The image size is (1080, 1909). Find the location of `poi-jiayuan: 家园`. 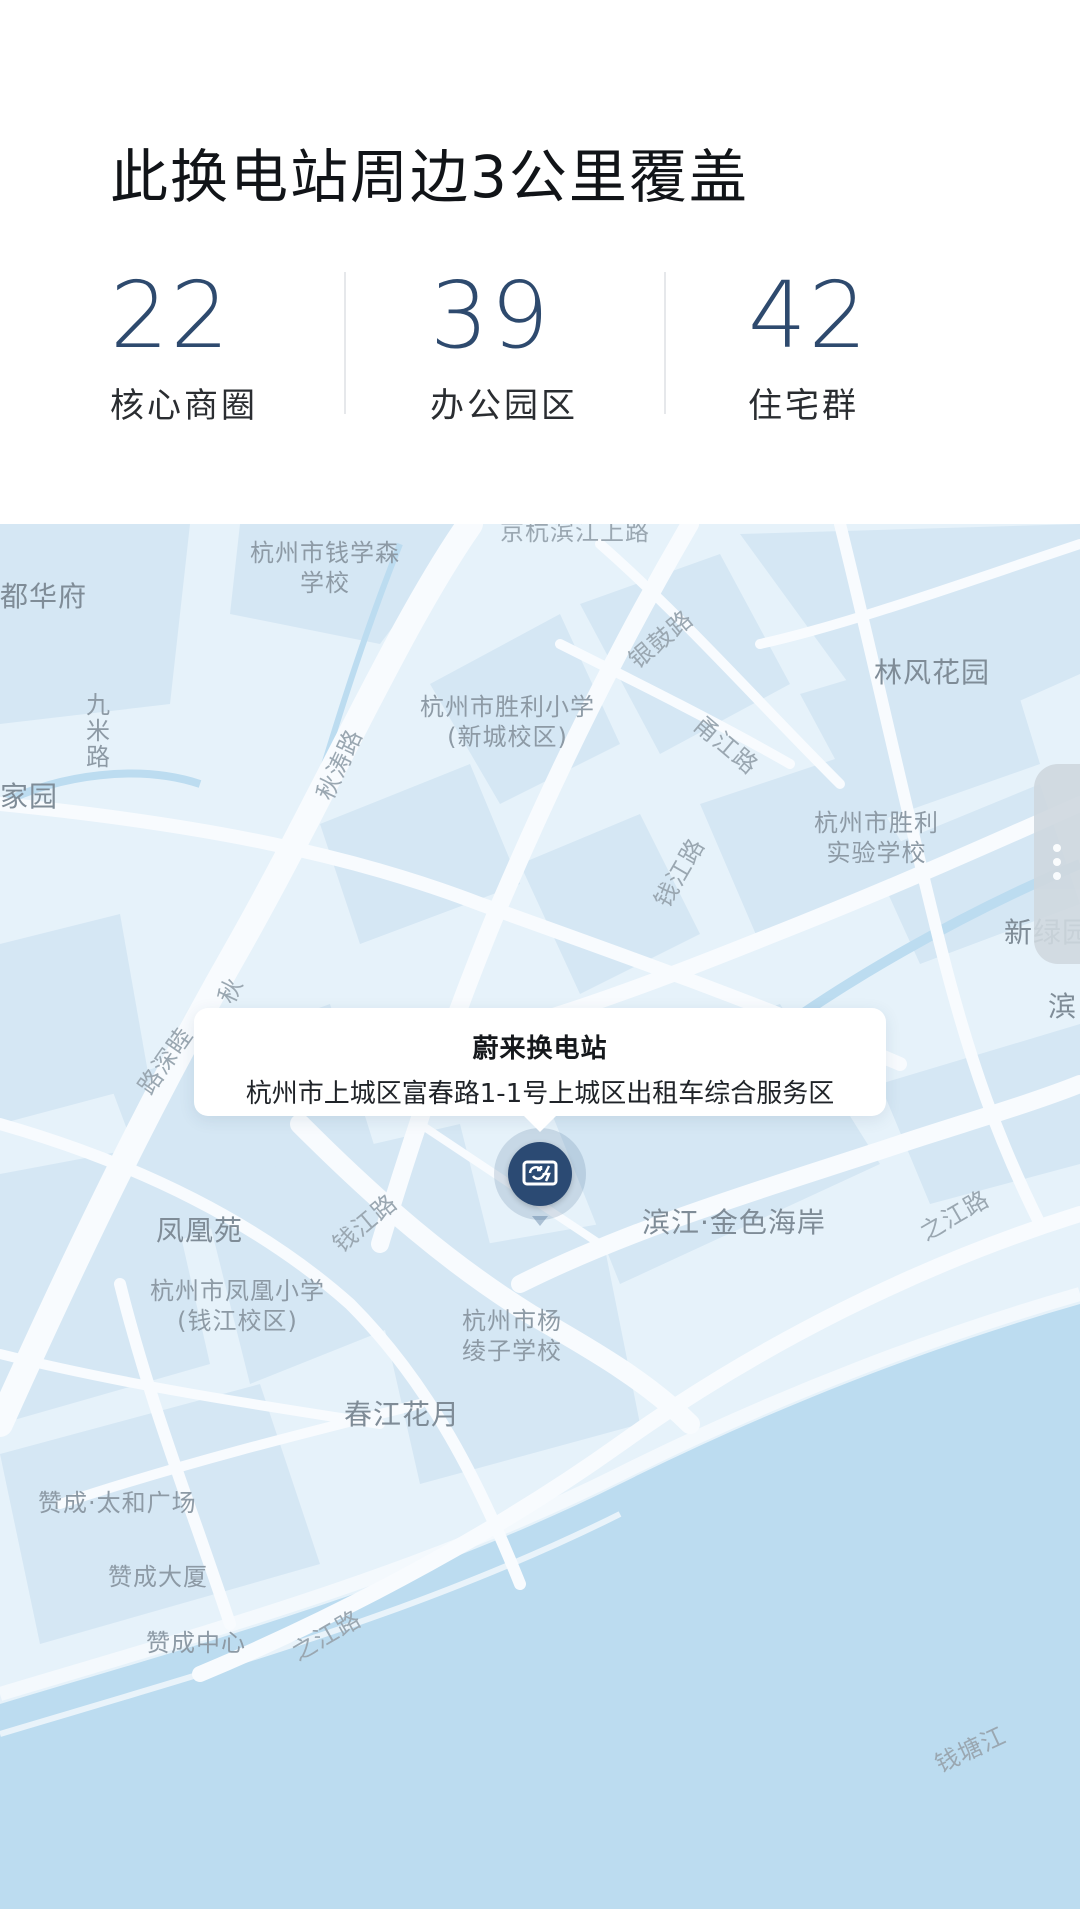

poi-jiayuan: 家园 is located at coordinates (29, 797).